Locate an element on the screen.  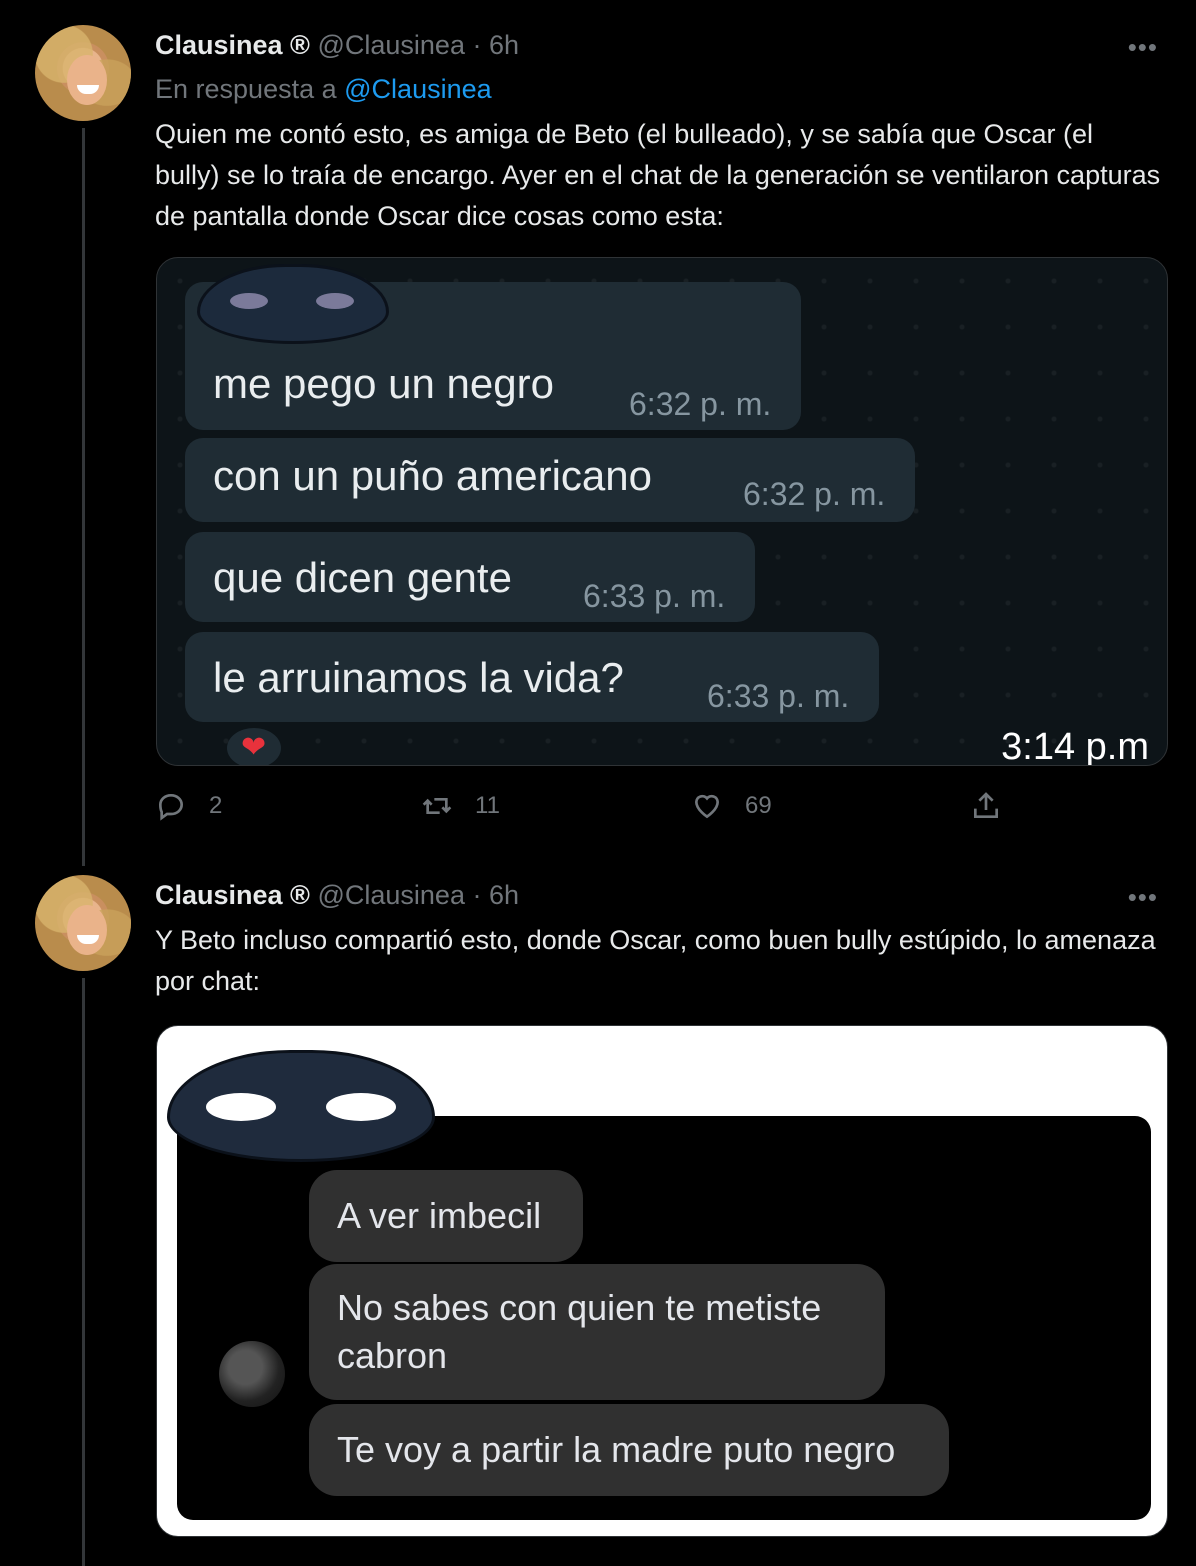
message-text: A ver imbecil is located at coordinates (439, 1215).